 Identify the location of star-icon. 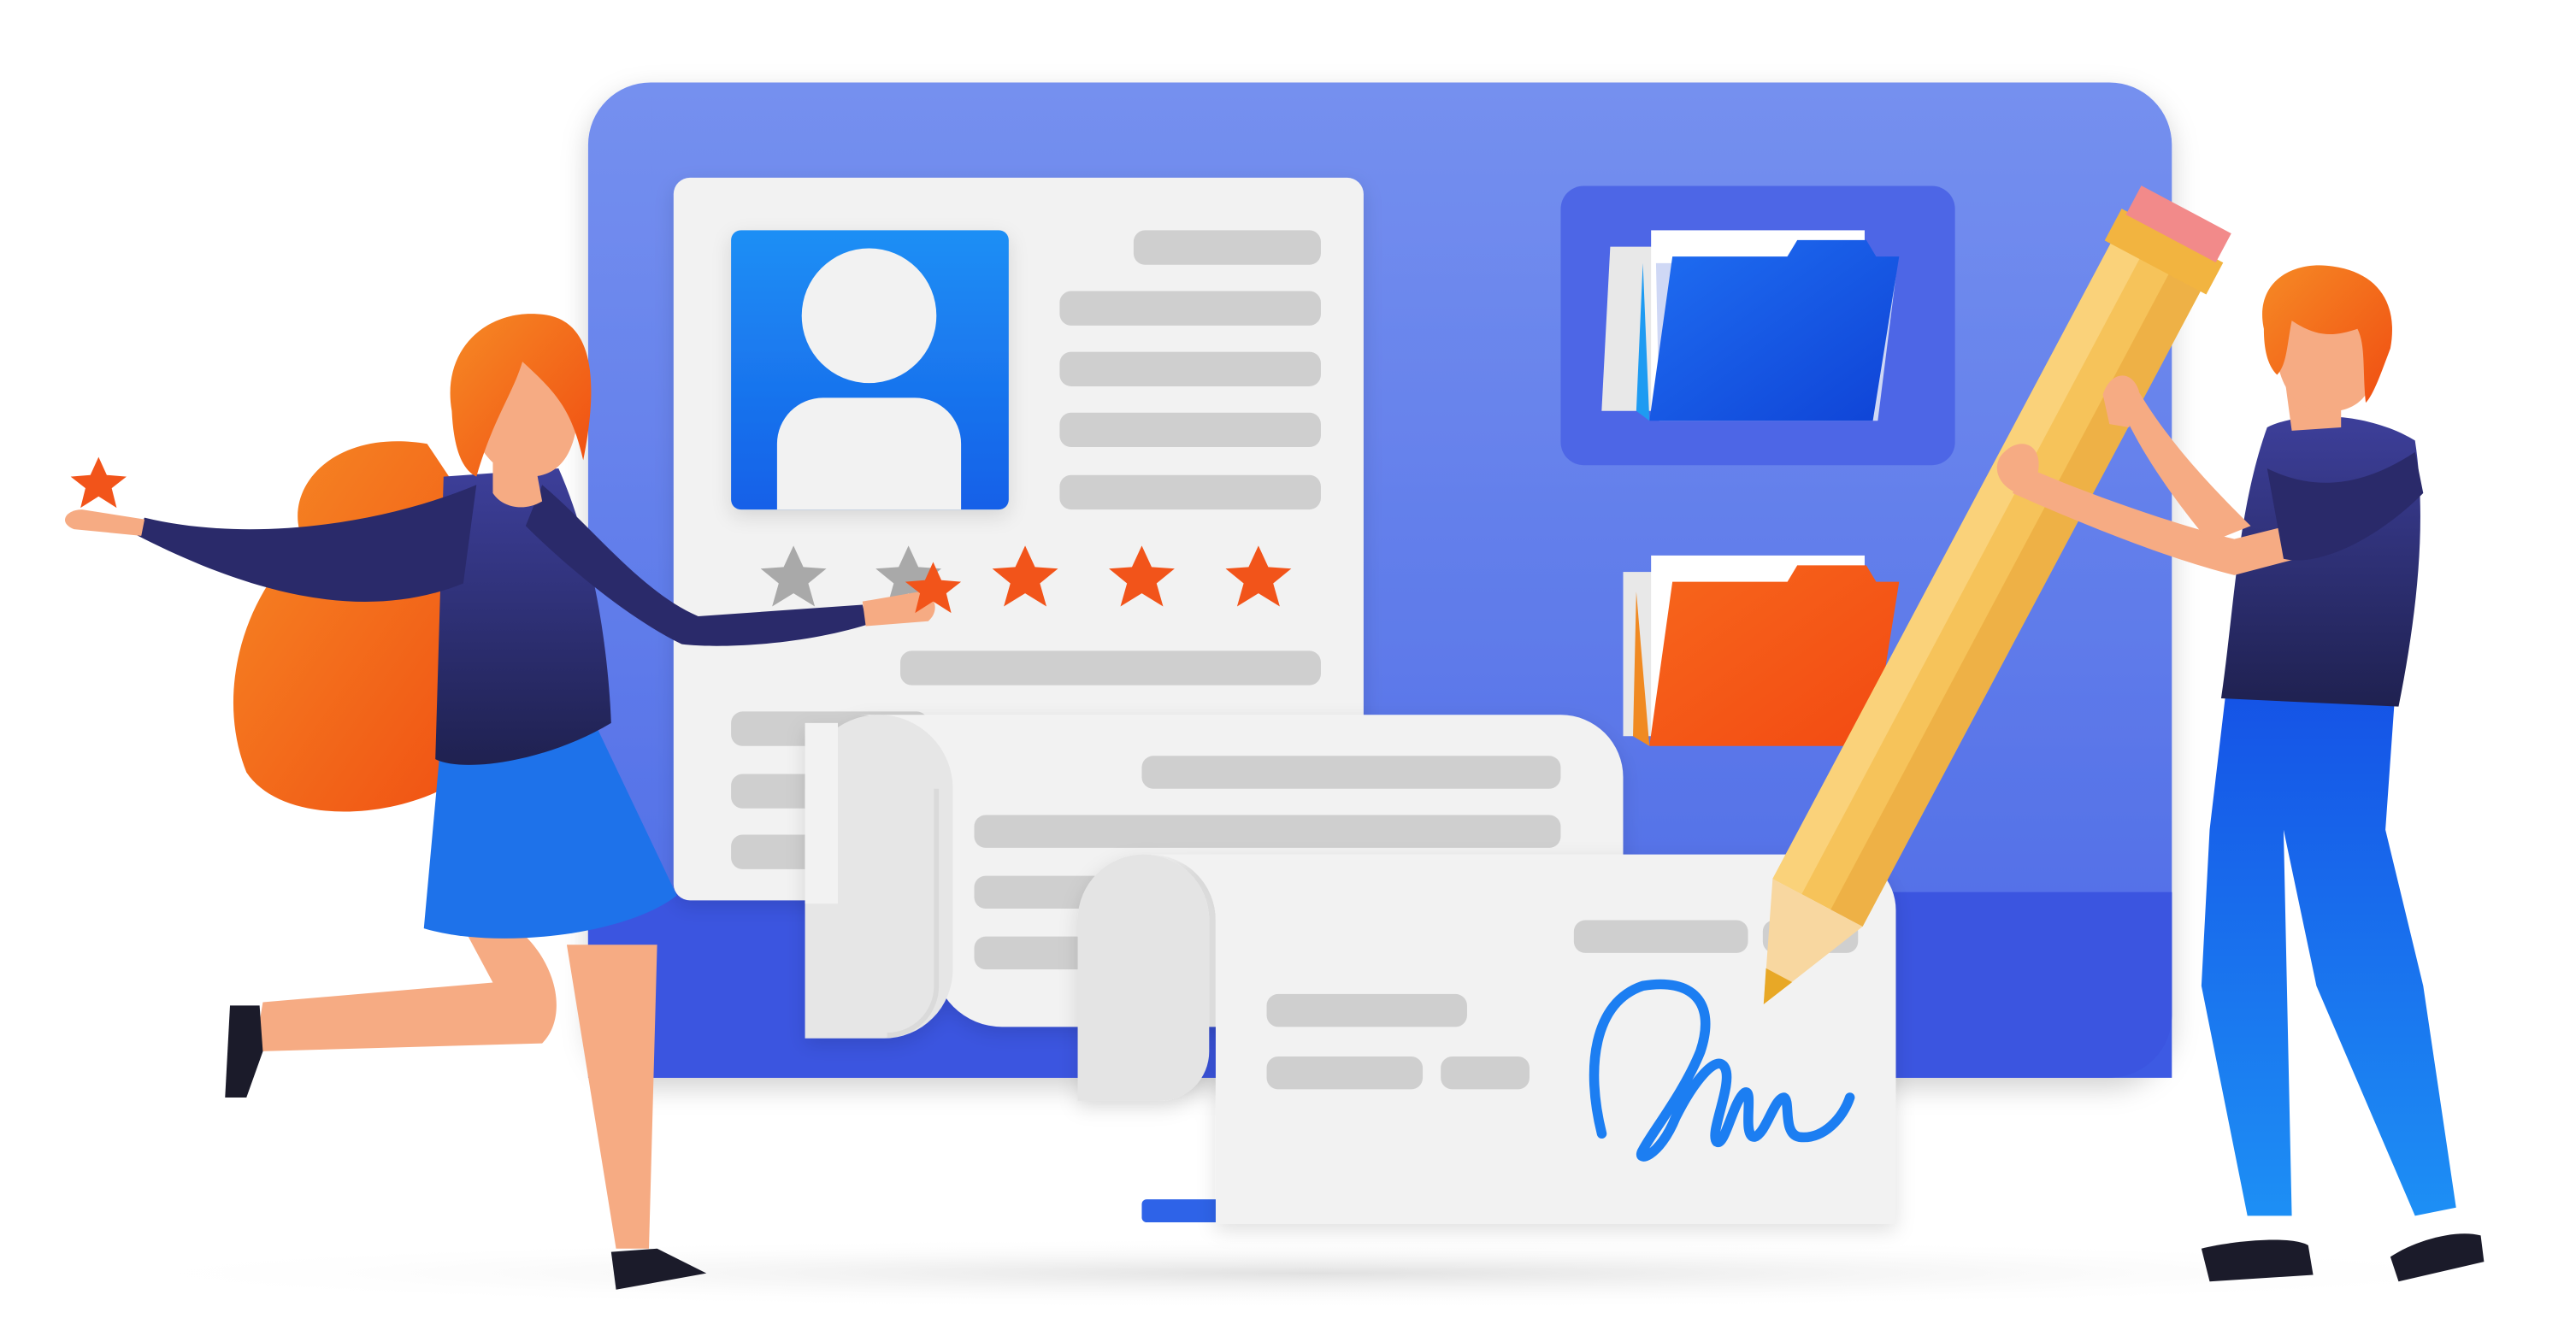
(98, 482).